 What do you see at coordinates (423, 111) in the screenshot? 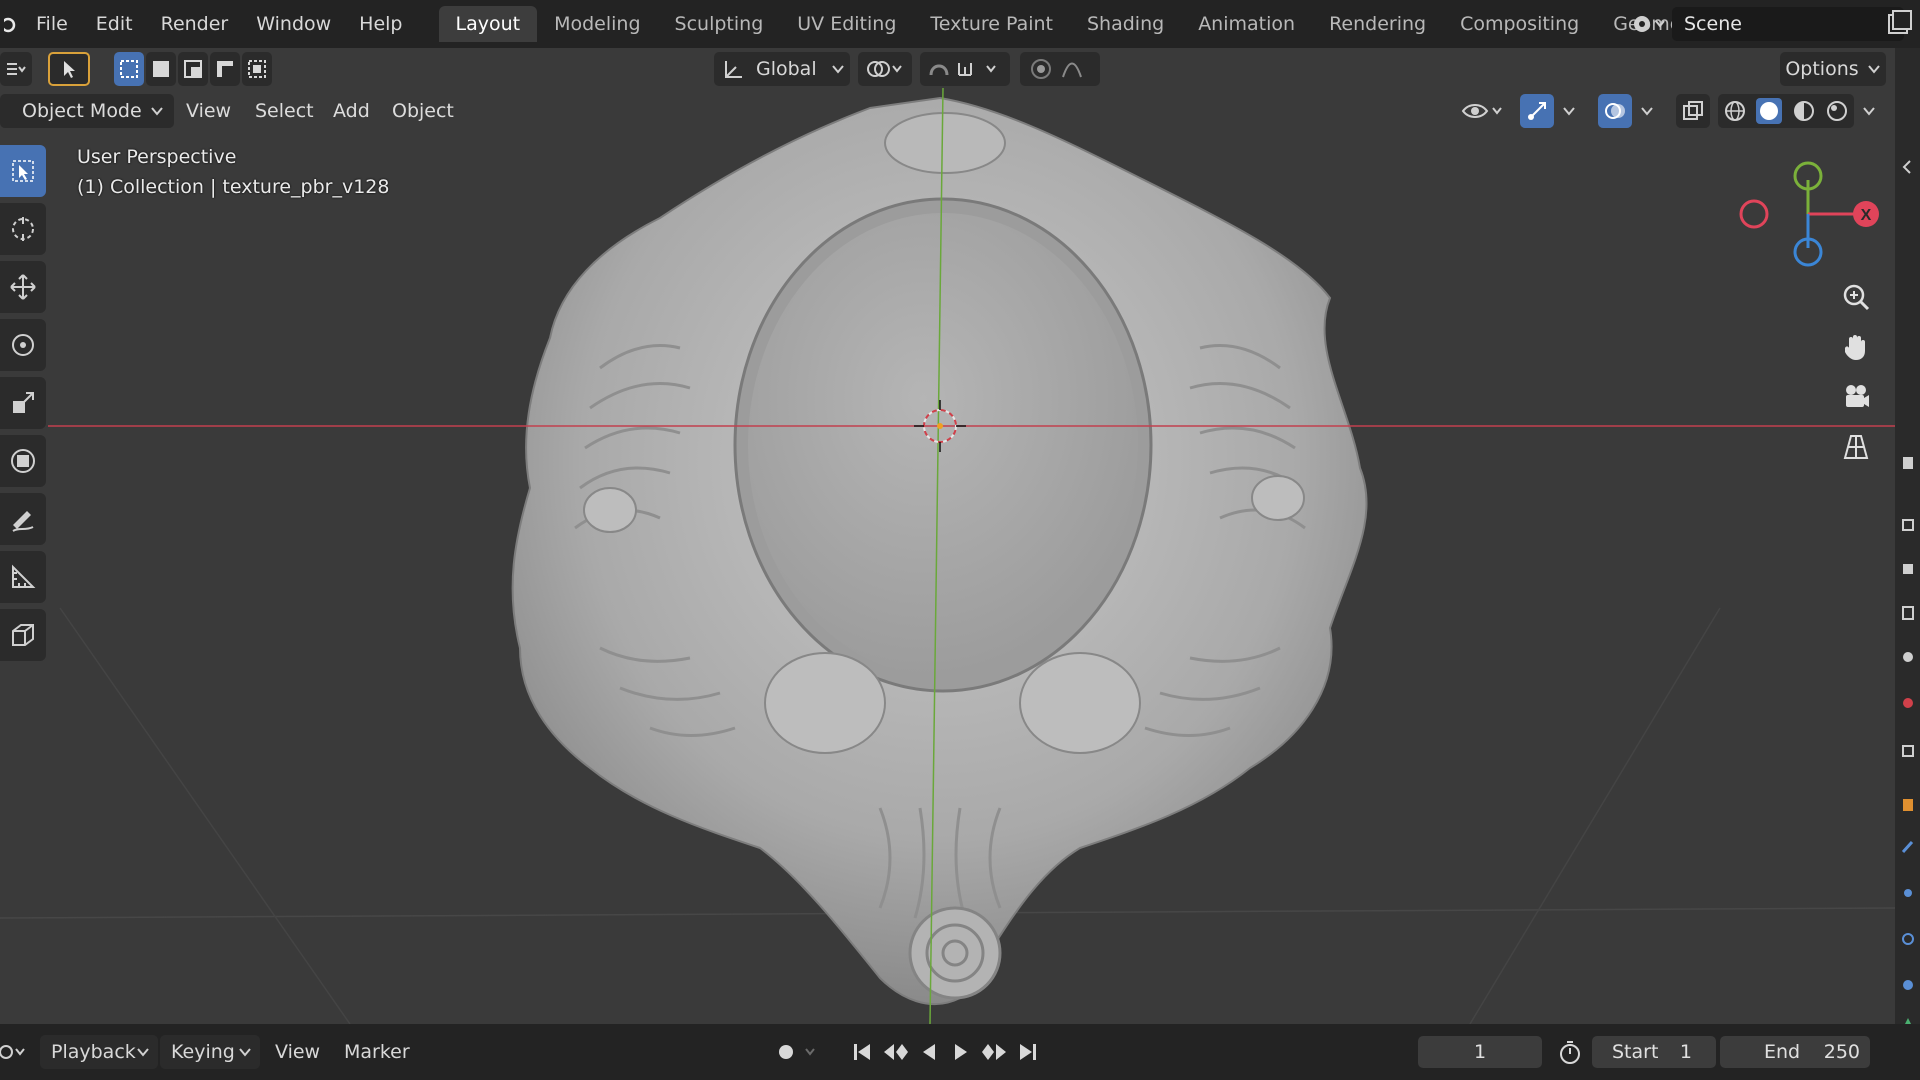
I see `menu-object: Object` at bounding box center [423, 111].